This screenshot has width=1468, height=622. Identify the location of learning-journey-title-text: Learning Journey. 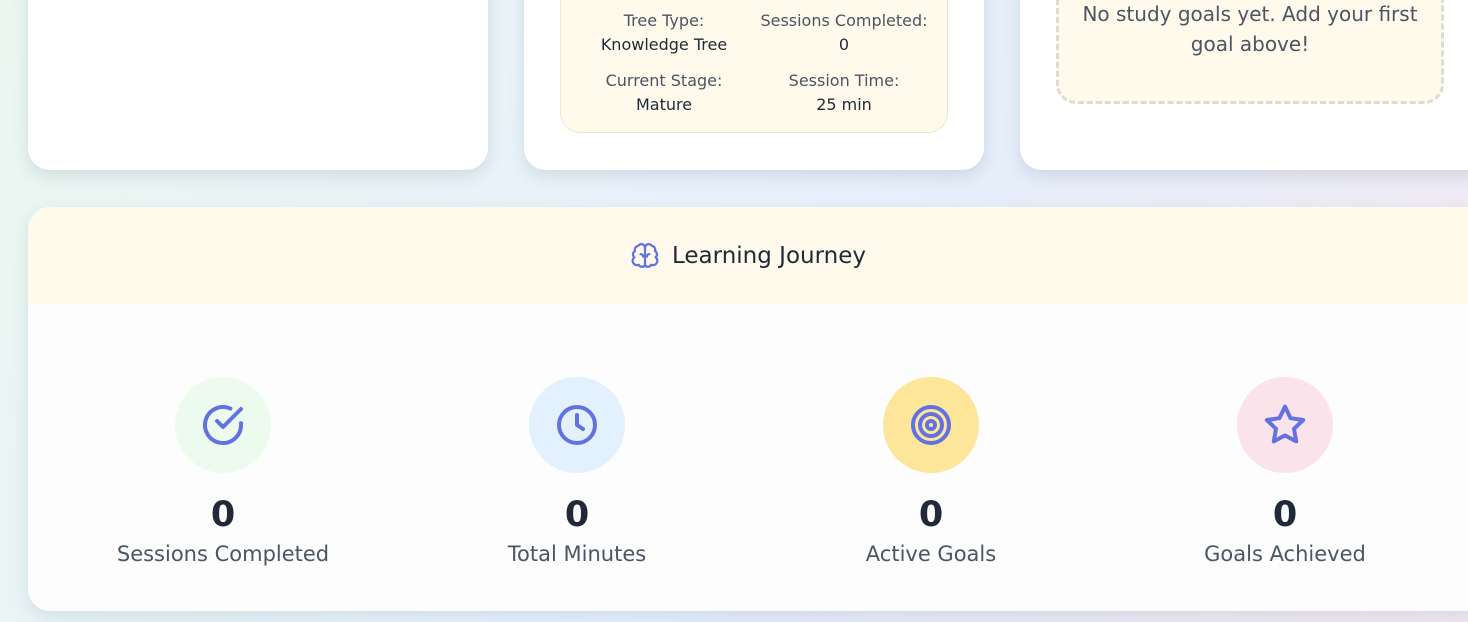
(769, 256).